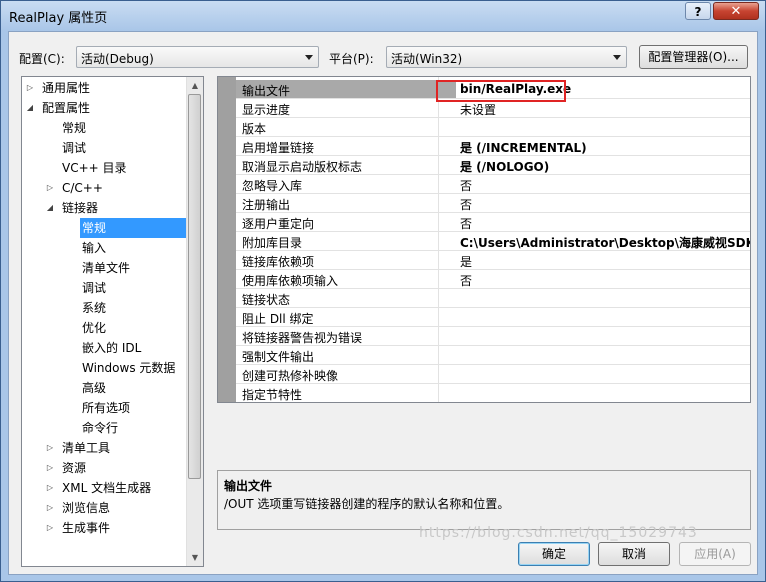 The height and width of the screenshot is (582, 766). Describe the element at coordinates (227, 239) in the screenshot. I see `grid-gutter` at that location.